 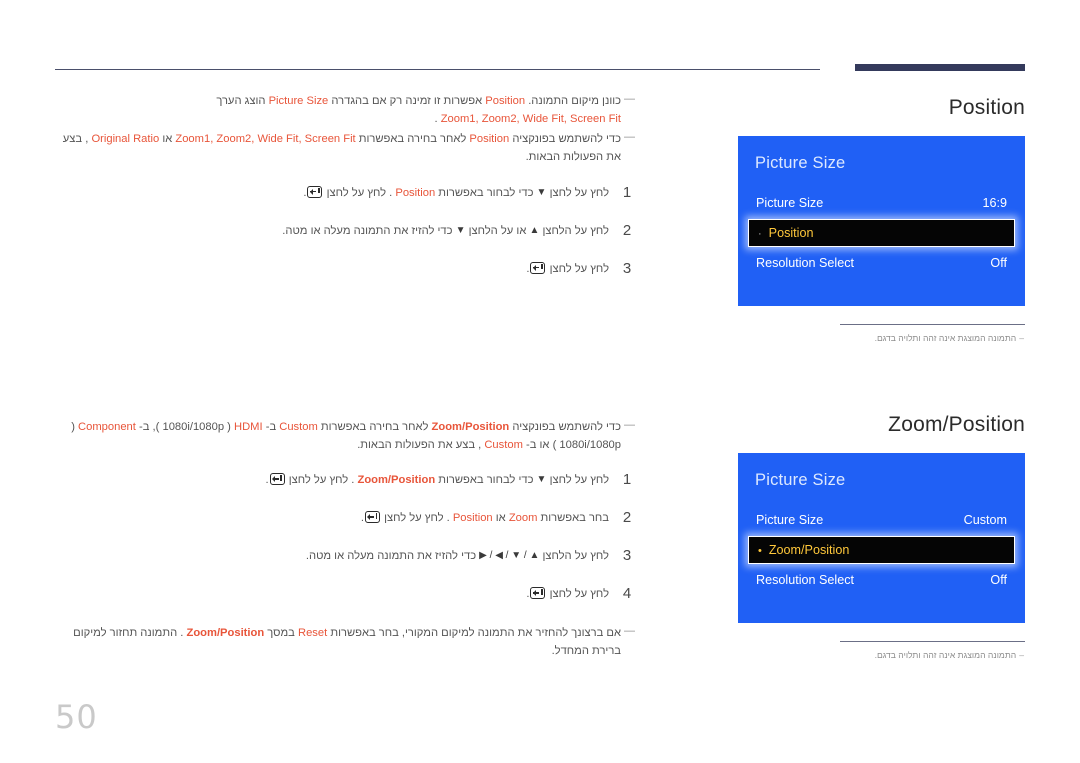 I want to click on osd-row-label-wrap: Resolution Select, so click(x=805, y=580).